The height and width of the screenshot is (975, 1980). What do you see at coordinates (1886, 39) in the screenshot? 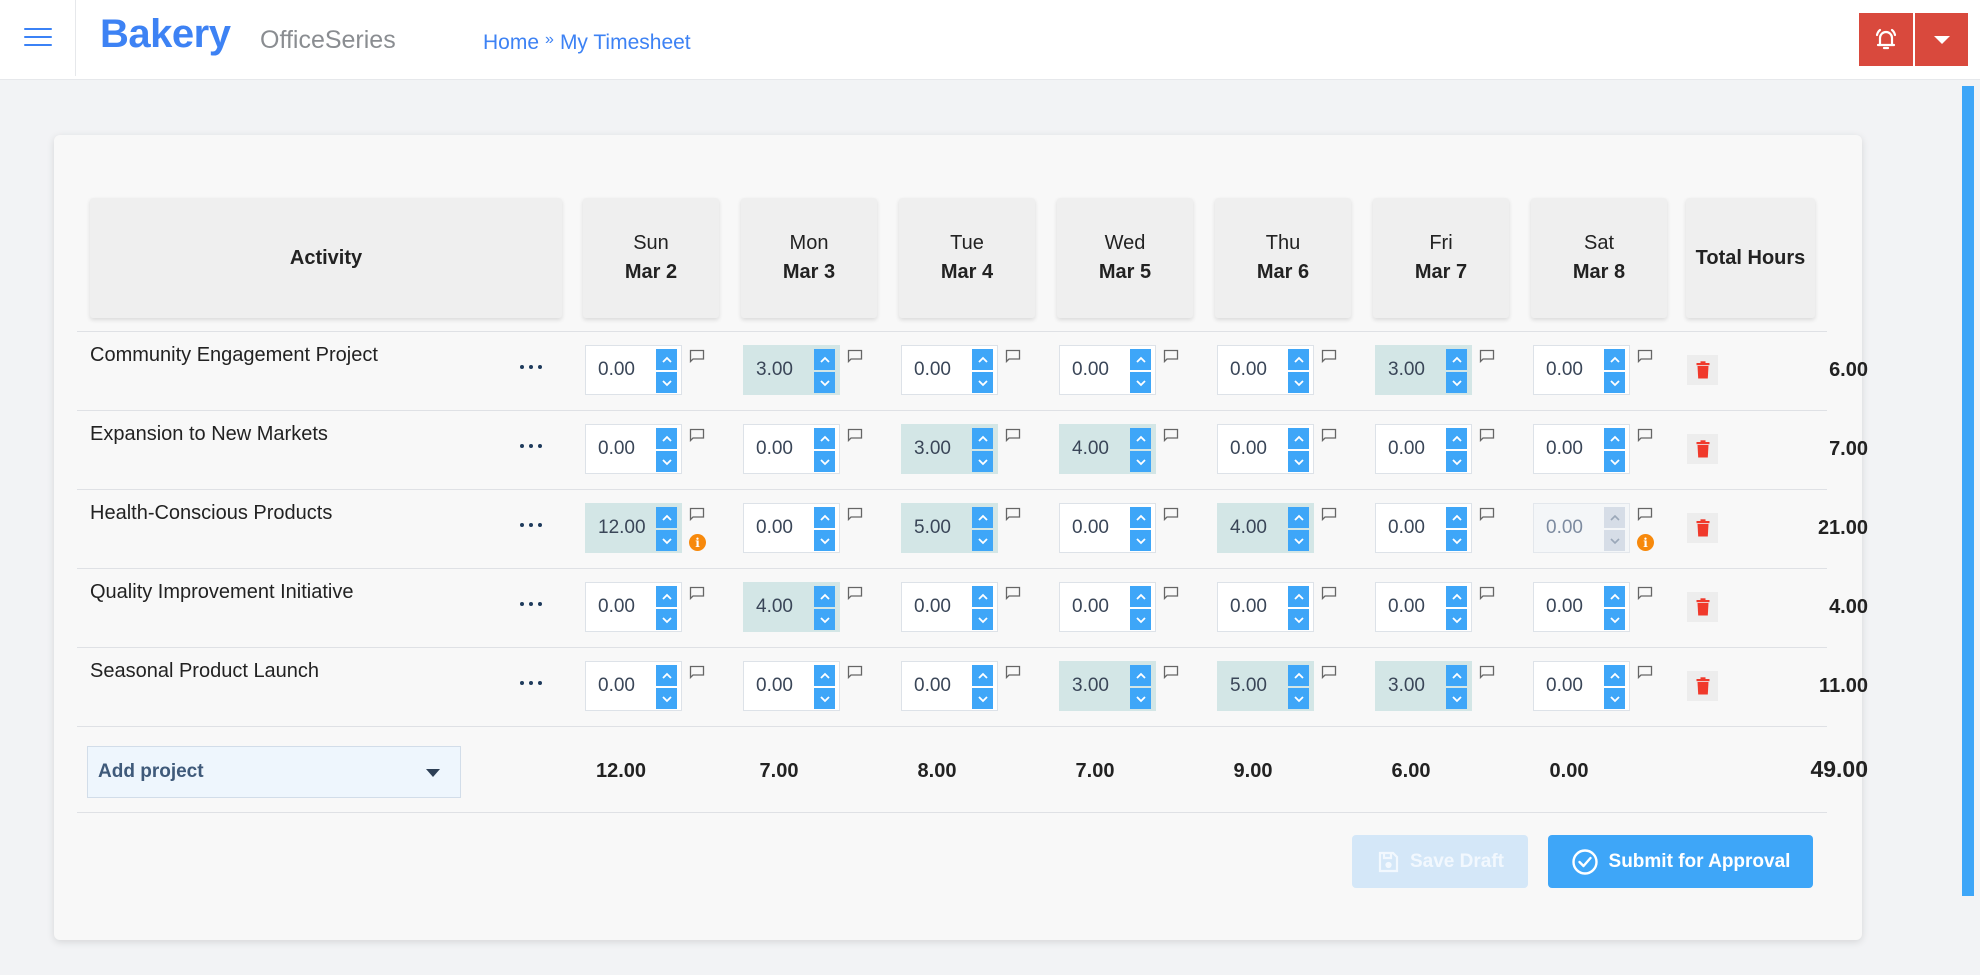
I see `notifications-button` at bounding box center [1886, 39].